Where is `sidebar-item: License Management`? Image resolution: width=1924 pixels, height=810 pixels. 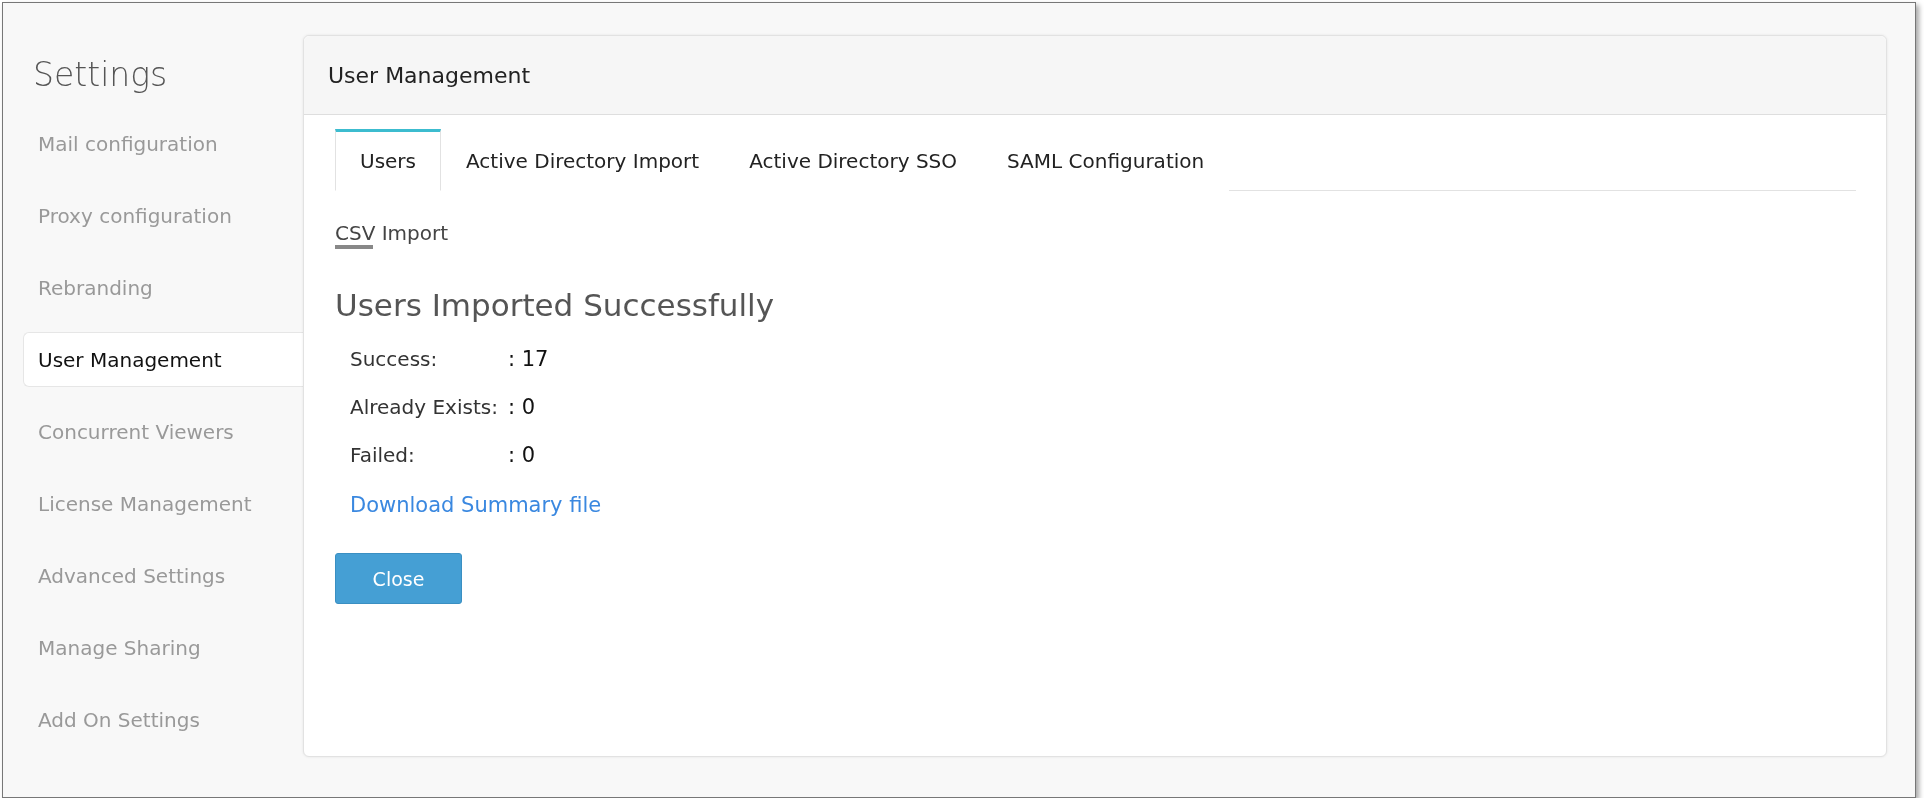 sidebar-item: License Management is located at coordinates (163, 504).